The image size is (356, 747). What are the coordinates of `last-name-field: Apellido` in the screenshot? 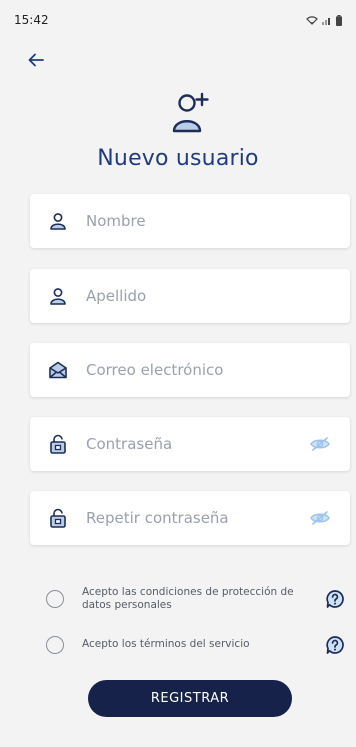 It's located at (190, 296).